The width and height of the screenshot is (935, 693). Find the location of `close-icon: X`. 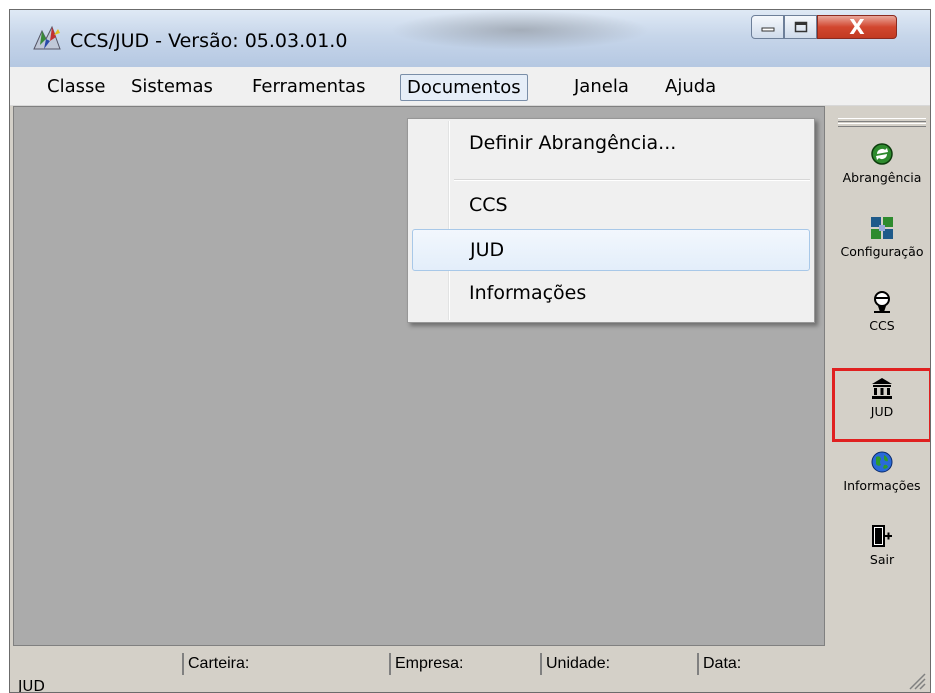

close-icon: X is located at coordinates (857, 27).